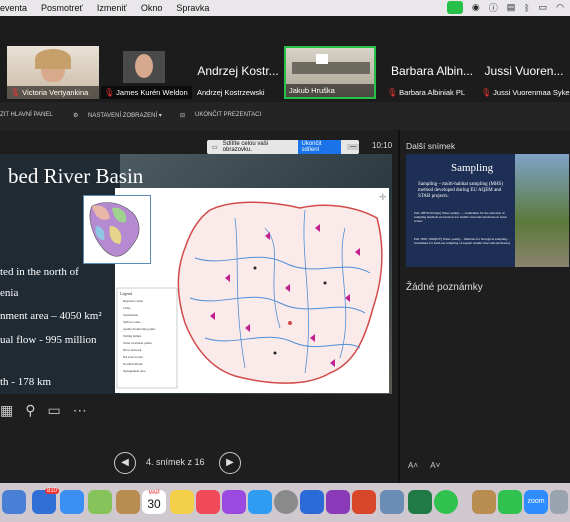  What do you see at coordinates (53, 59) in the screenshot?
I see `hair-shape` at bounding box center [53, 59].